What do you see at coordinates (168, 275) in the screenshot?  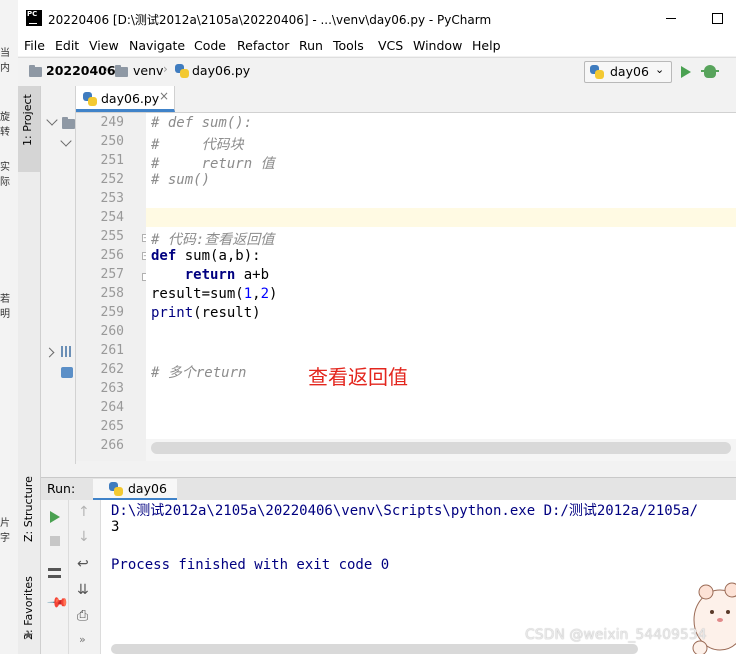 I see `indent-token` at bounding box center [168, 275].